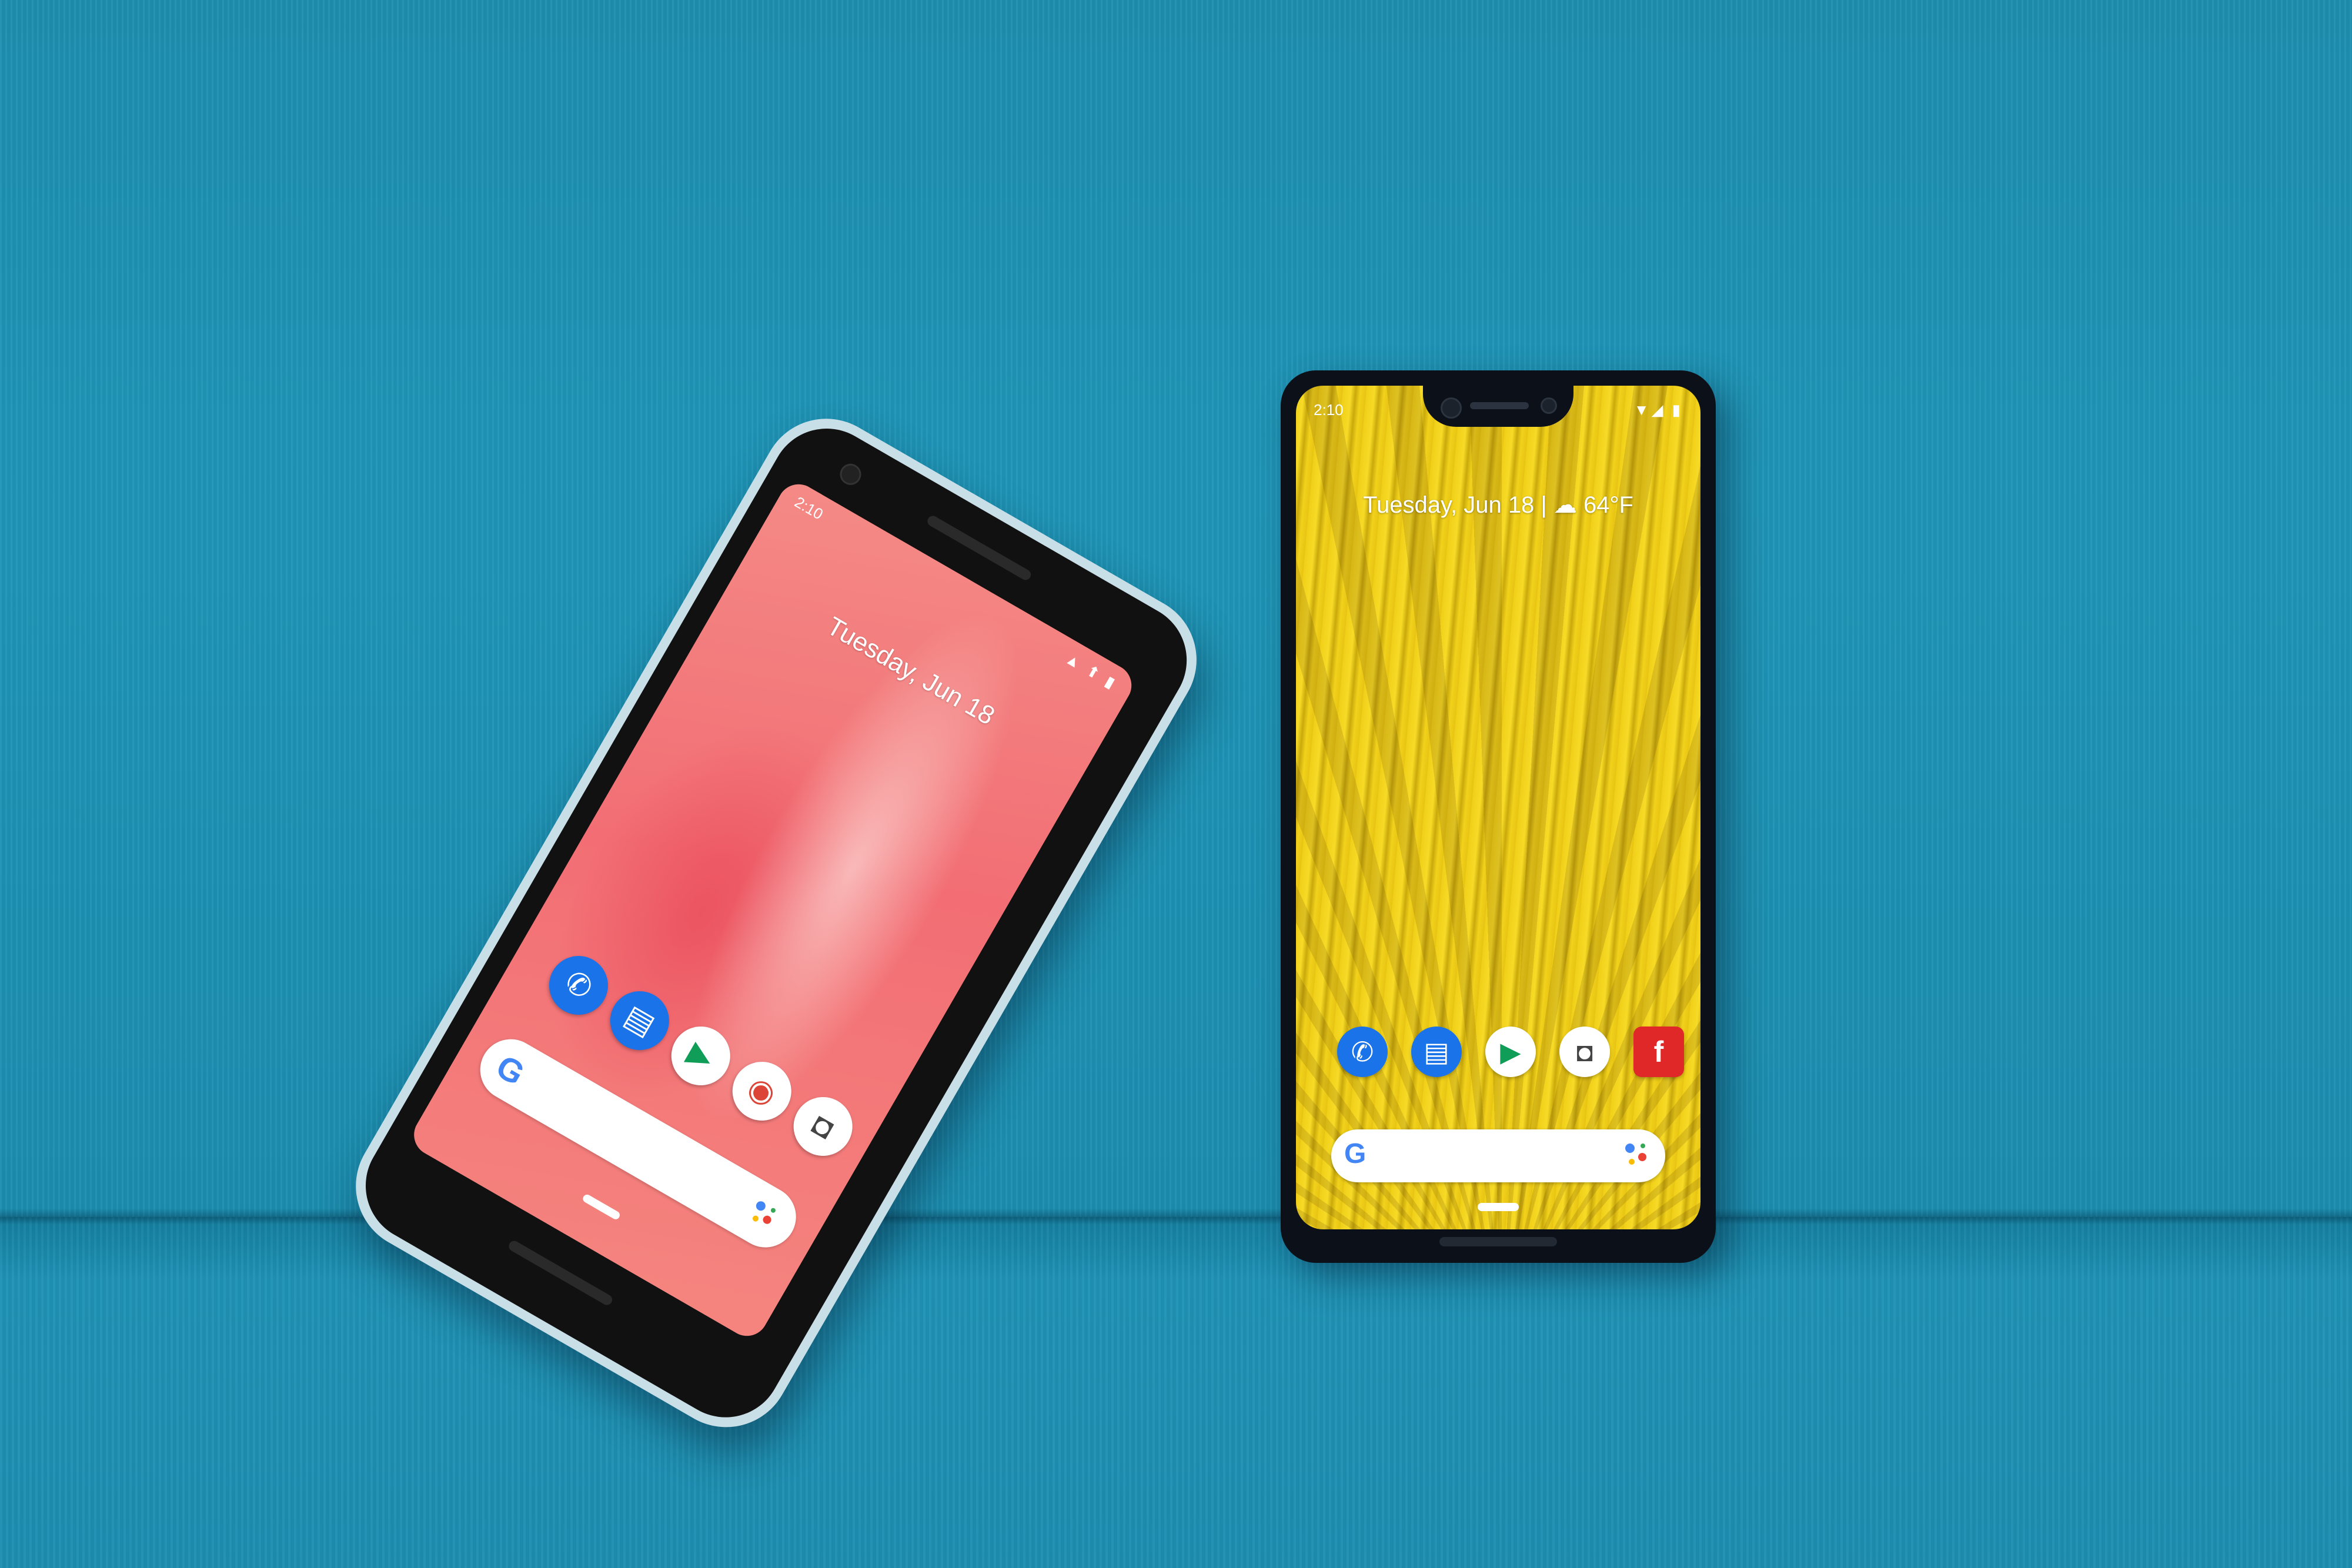  What do you see at coordinates (1658, 410) in the screenshot?
I see `right-status-icons: ▼◢ ▮` at bounding box center [1658, 410].